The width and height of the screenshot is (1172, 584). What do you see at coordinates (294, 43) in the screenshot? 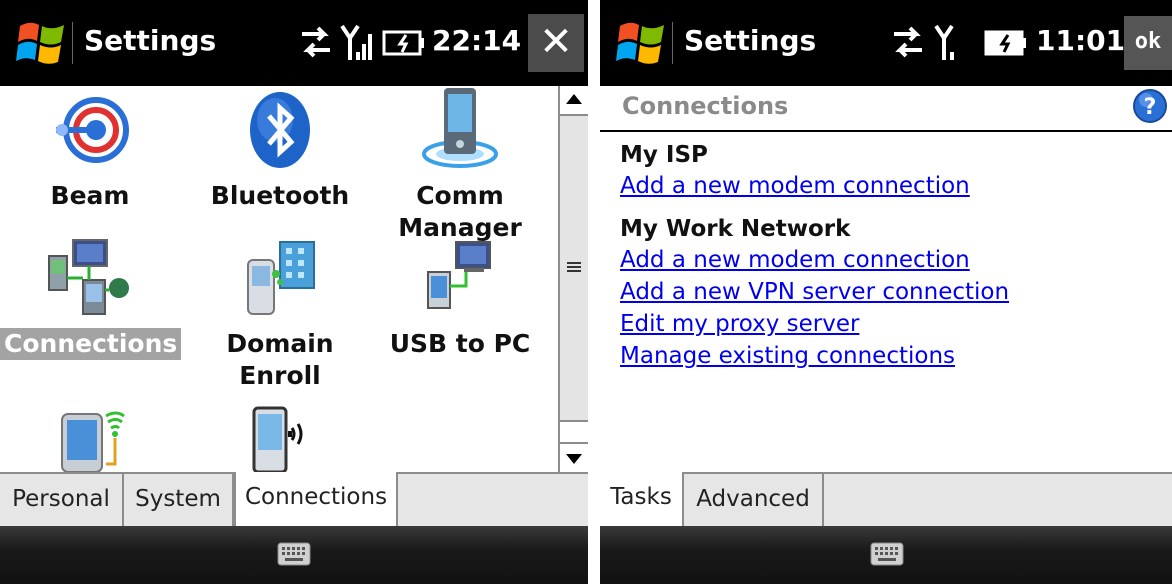
I see `title-bar: Settings 22:14 ✕` at bounding box center [294, 43].